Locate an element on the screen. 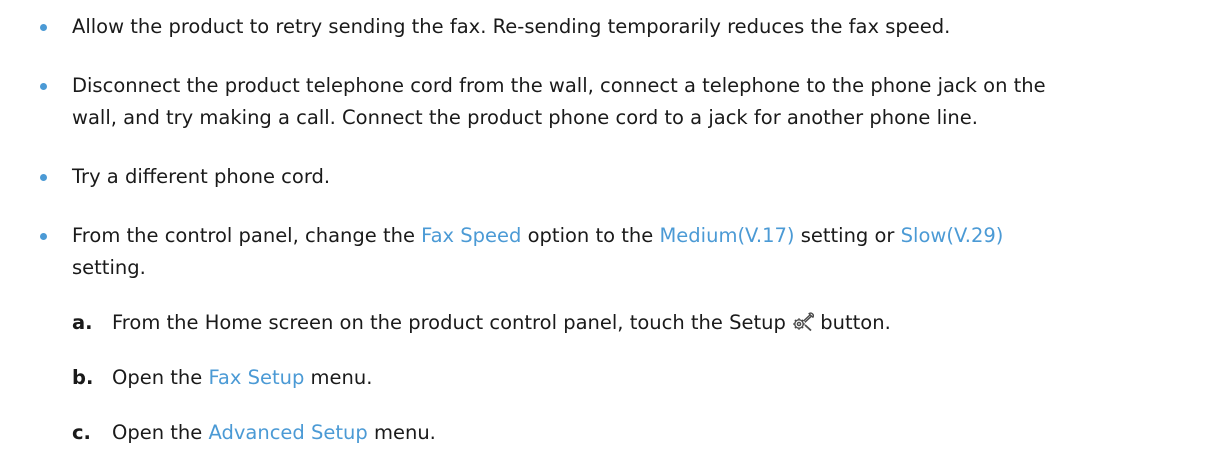 The width and height of the screenshot is (1223, 464). medium-setting-label: Medium(V.17) is located at coordinates (727, 235).